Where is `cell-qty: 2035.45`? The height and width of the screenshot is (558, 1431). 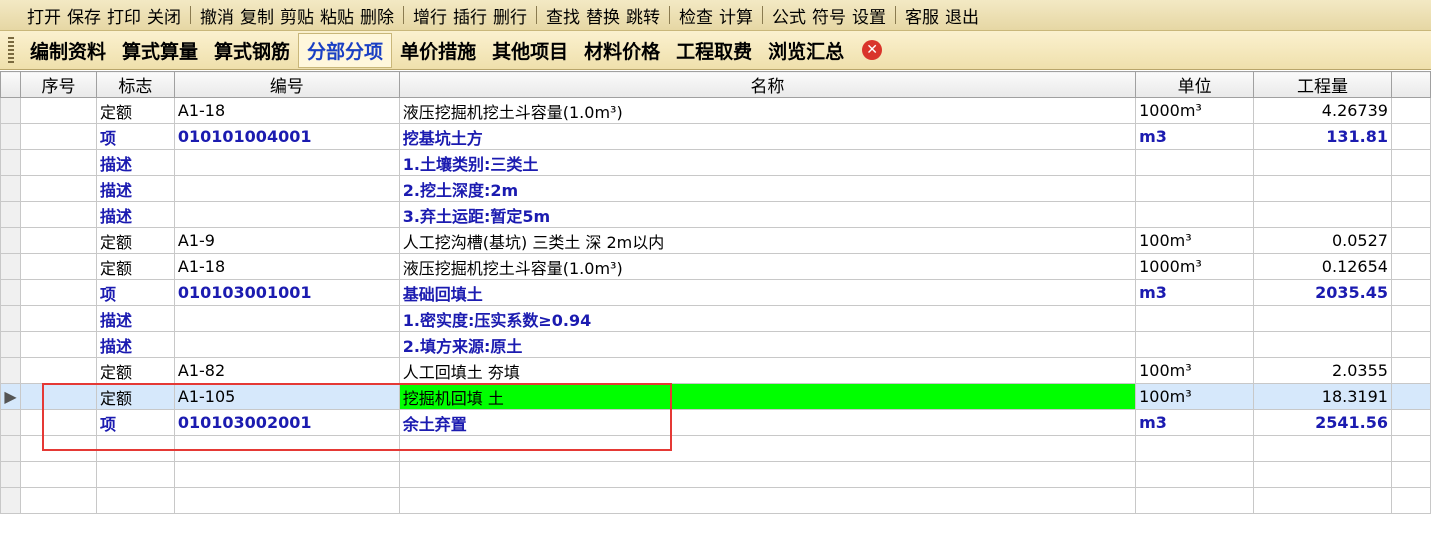
cell-qty: 2035.45 is located at coordinates (1322, 292).